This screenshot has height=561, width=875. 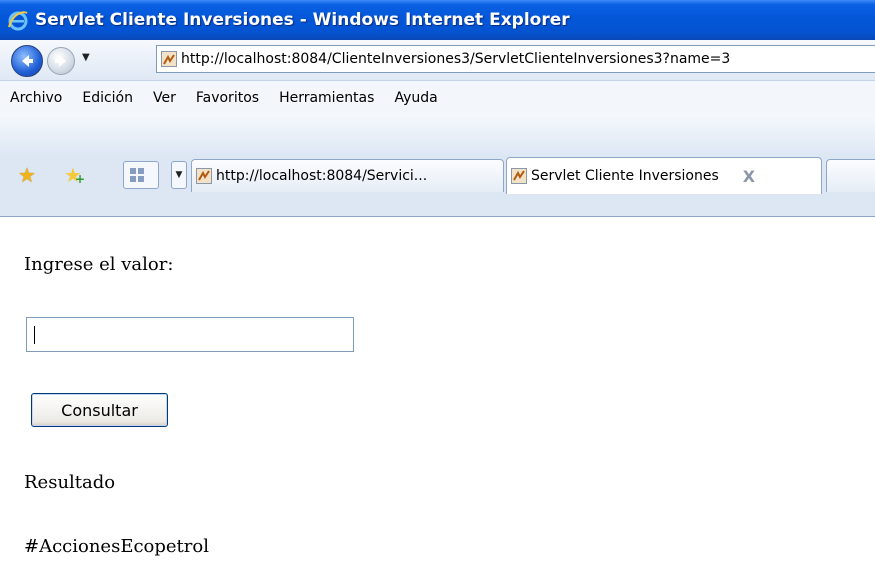 I want to click on tab-list-dropdown-icon: ▼, so click(x=179, y=175).